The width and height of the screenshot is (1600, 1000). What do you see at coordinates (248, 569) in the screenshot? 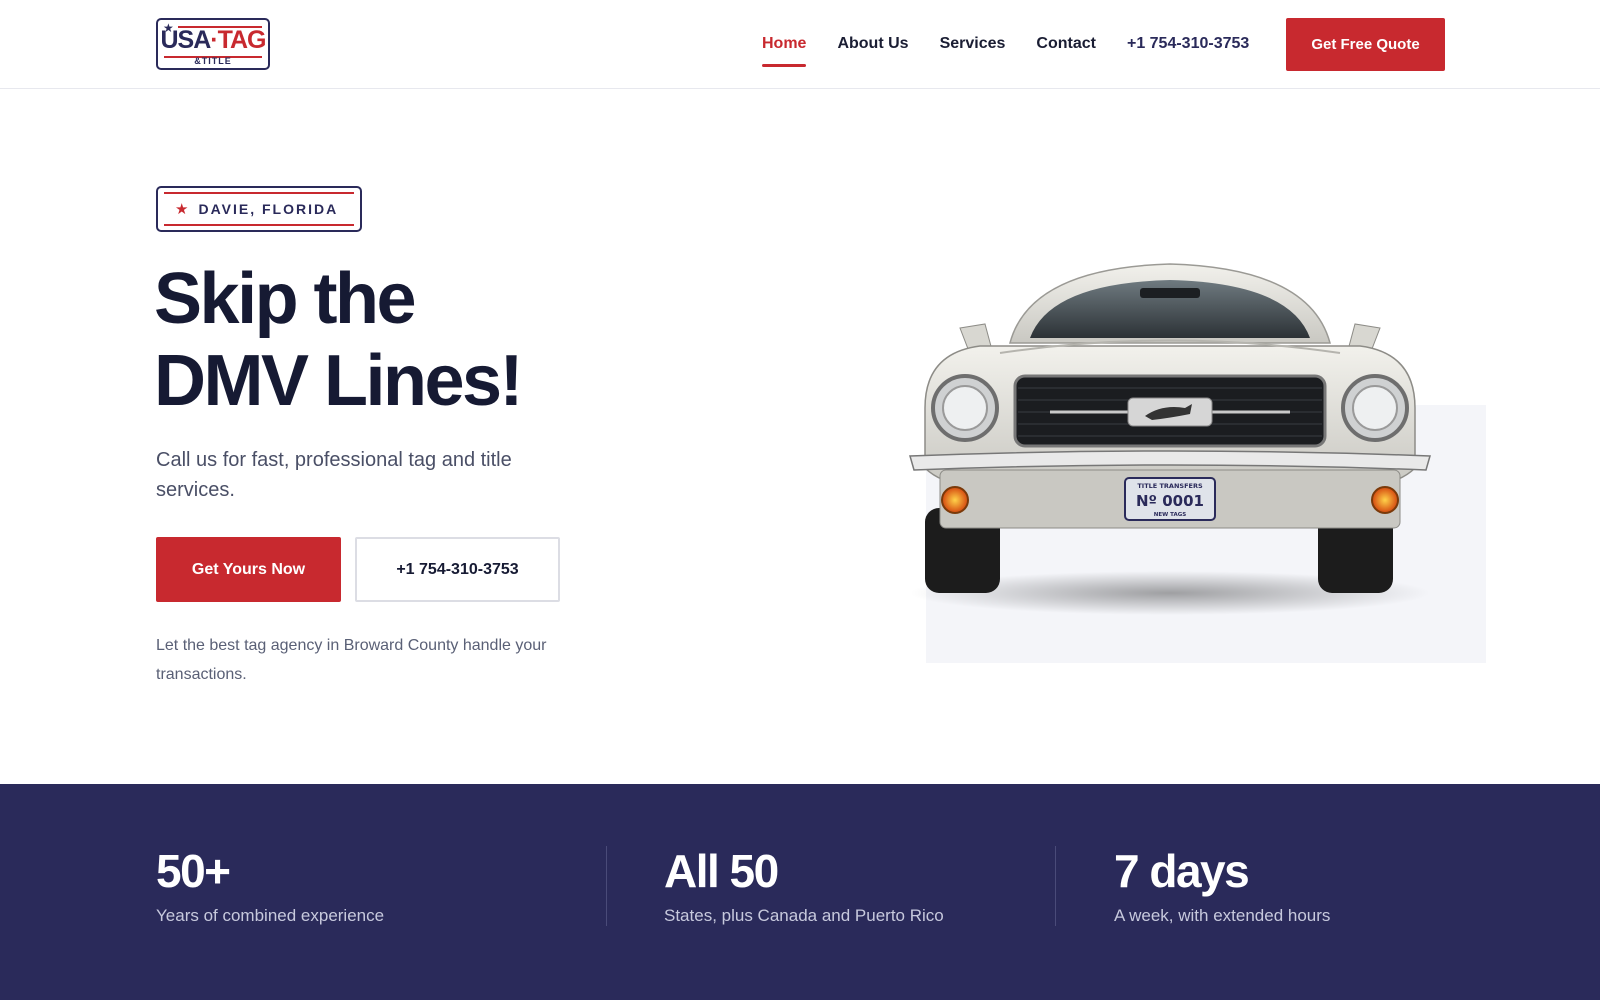
I see `get-yours-now-button: Get Yours Now` at bounding box center [248, 569].